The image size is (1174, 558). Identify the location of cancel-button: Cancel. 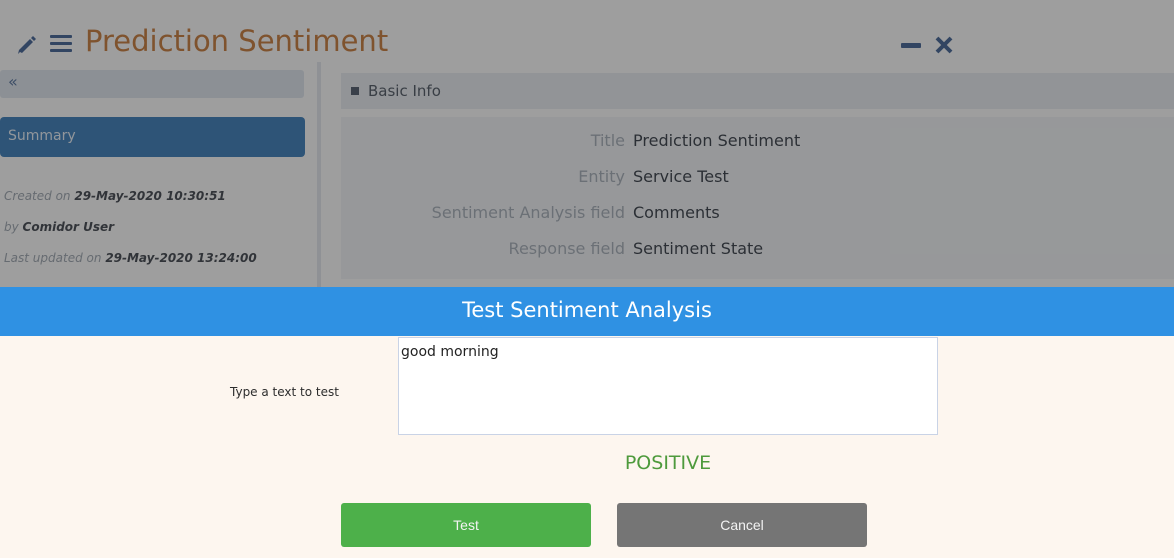
(742, 525).